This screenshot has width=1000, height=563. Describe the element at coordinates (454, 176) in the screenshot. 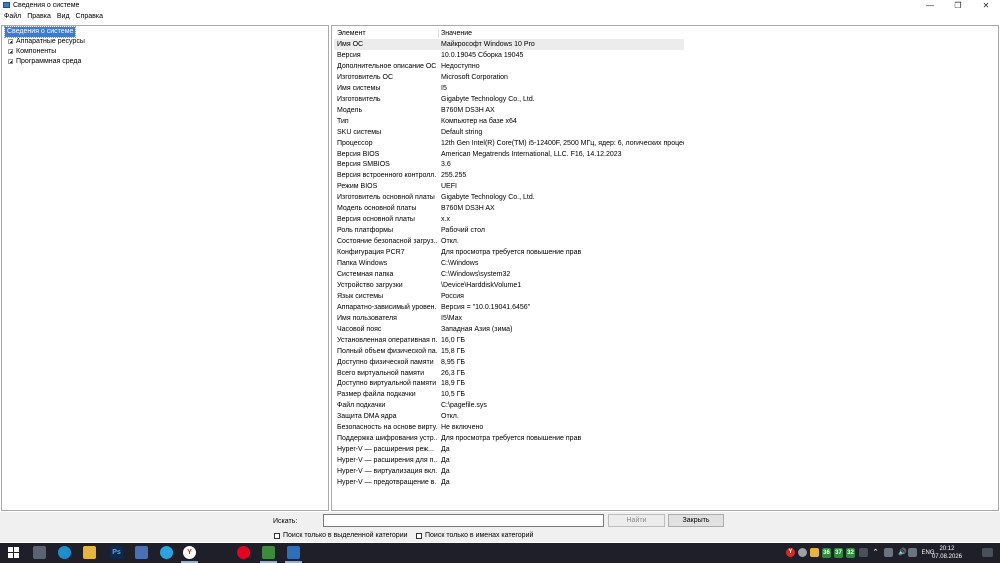

I see `row-value: 255.255` at that location.